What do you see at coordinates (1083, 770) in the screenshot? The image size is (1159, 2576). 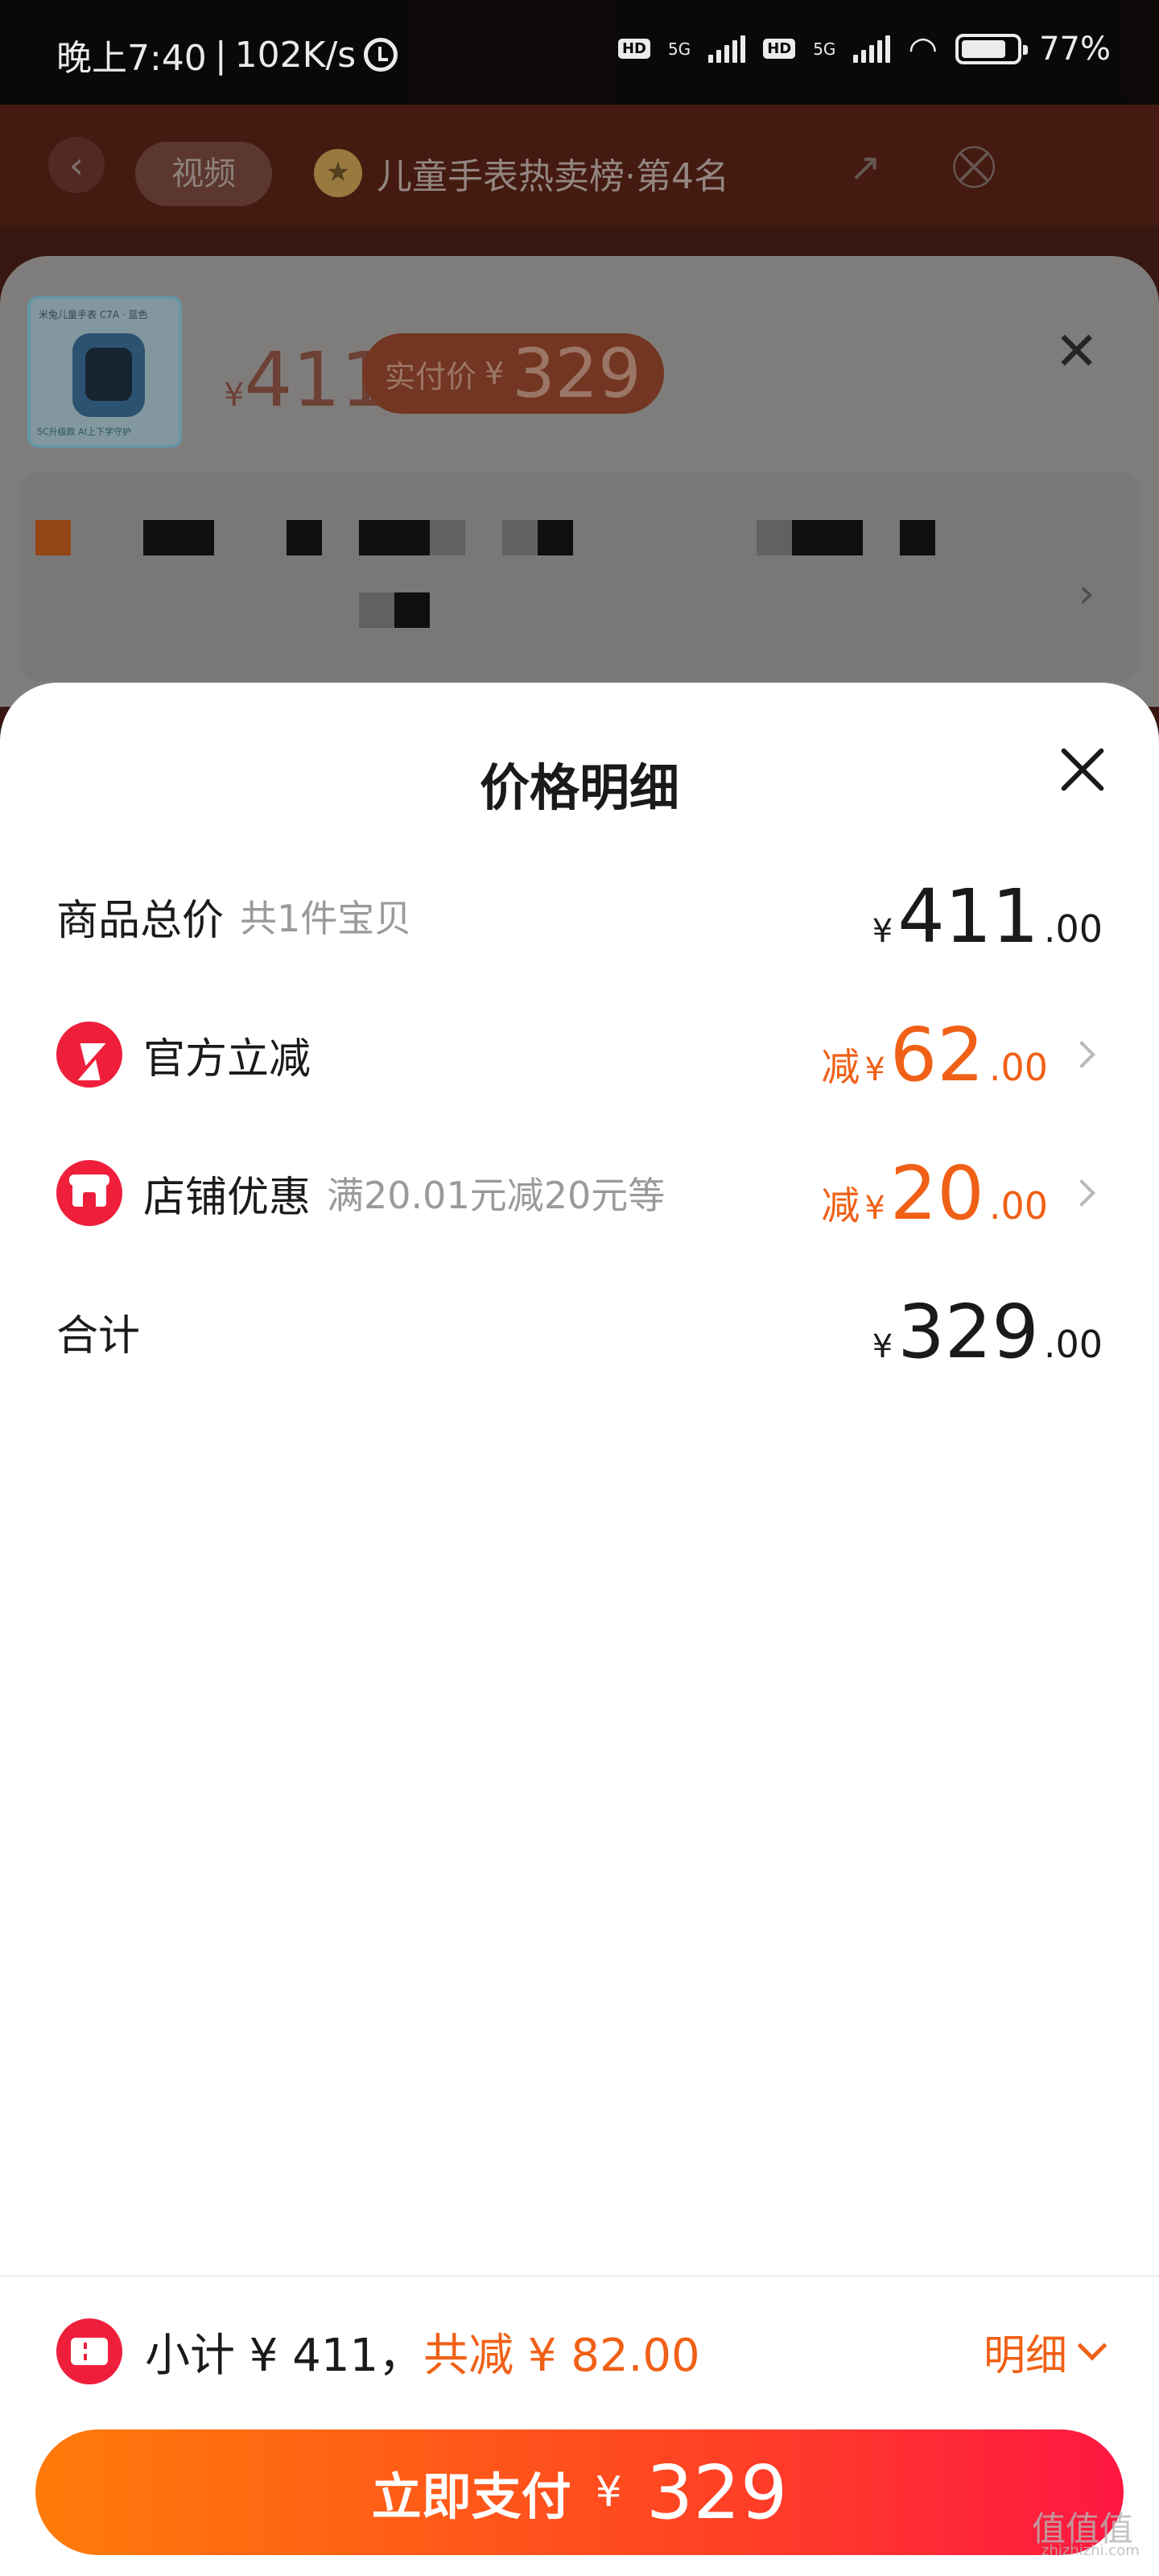 I see `close-icon` at bounding box center [1083, 770].